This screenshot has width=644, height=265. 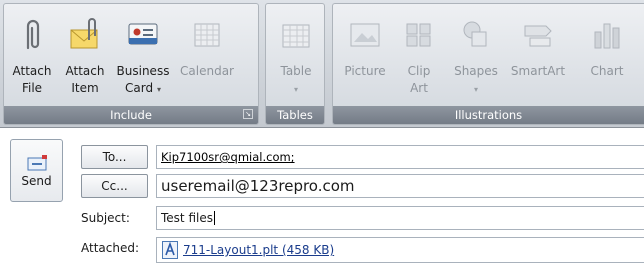 I want to click on group-include-footer: Include ↘, so click(x=131, y=115).